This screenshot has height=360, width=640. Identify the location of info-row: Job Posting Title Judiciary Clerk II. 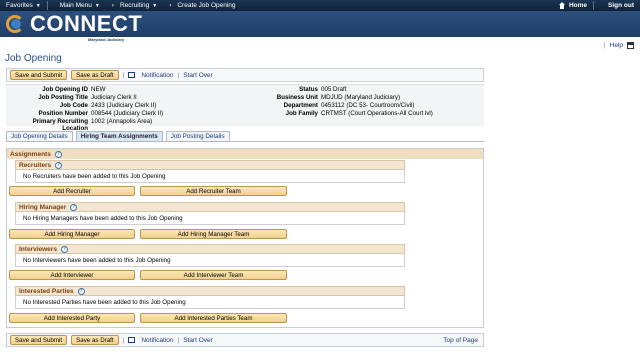
(71, 97).